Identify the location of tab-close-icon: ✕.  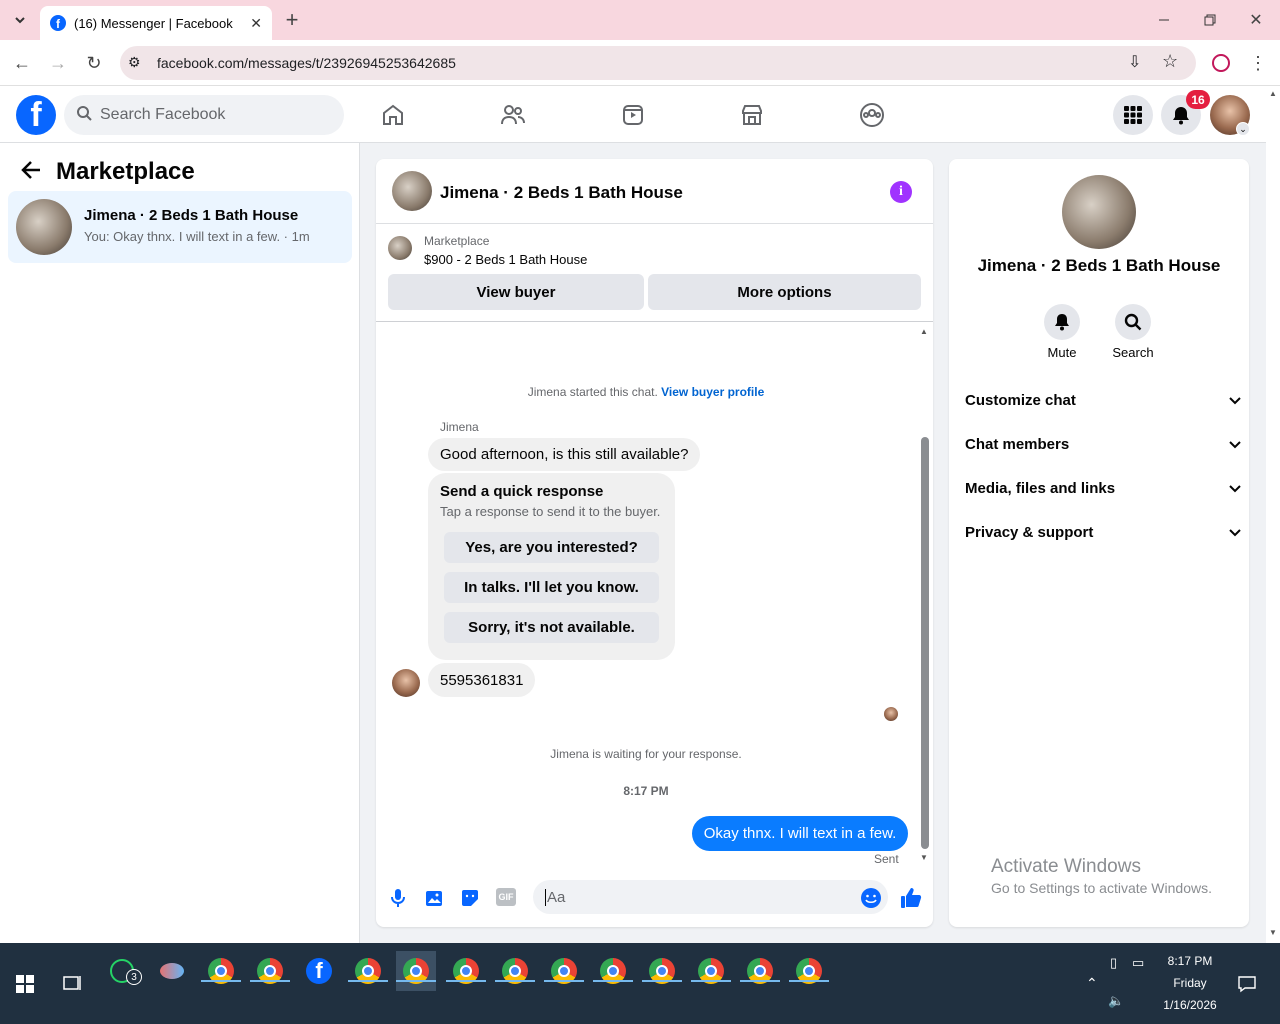
(256, 23).